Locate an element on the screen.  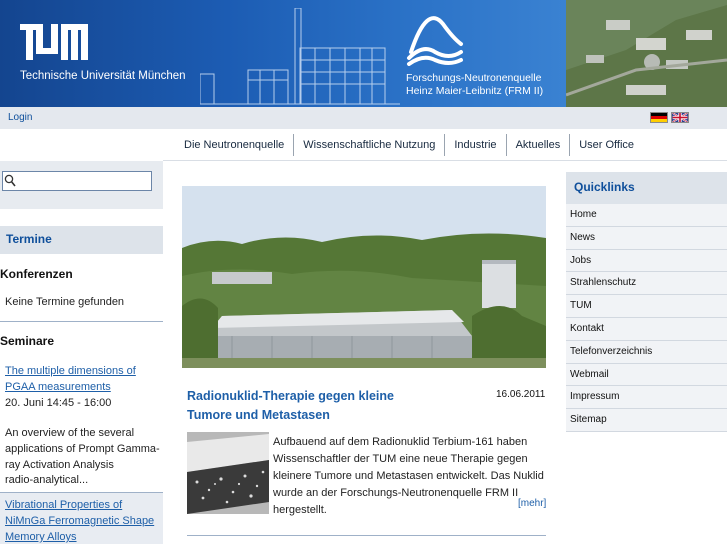
nav-divider is located at coordinates (445, 160).